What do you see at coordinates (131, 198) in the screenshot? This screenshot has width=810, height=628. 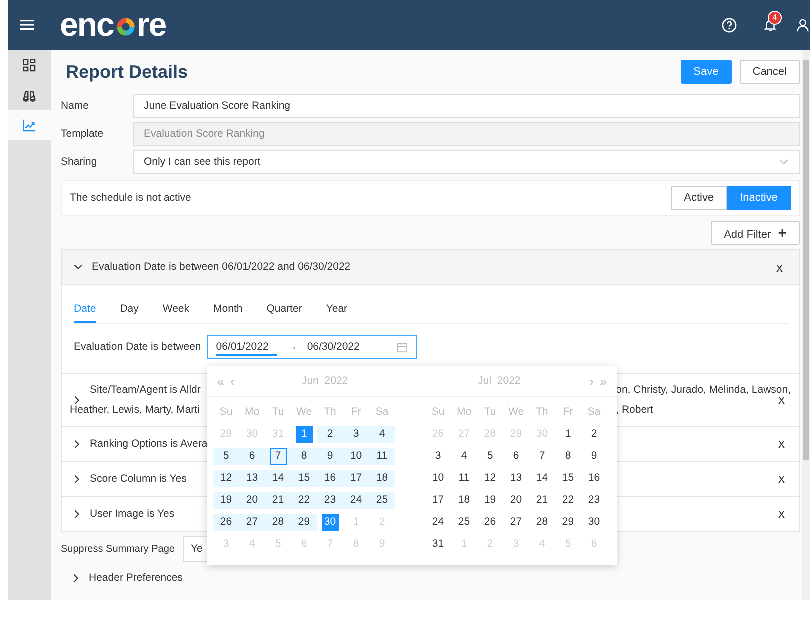 I see `schedule-status: The schedule is not active` at bounding box center [131, 198].